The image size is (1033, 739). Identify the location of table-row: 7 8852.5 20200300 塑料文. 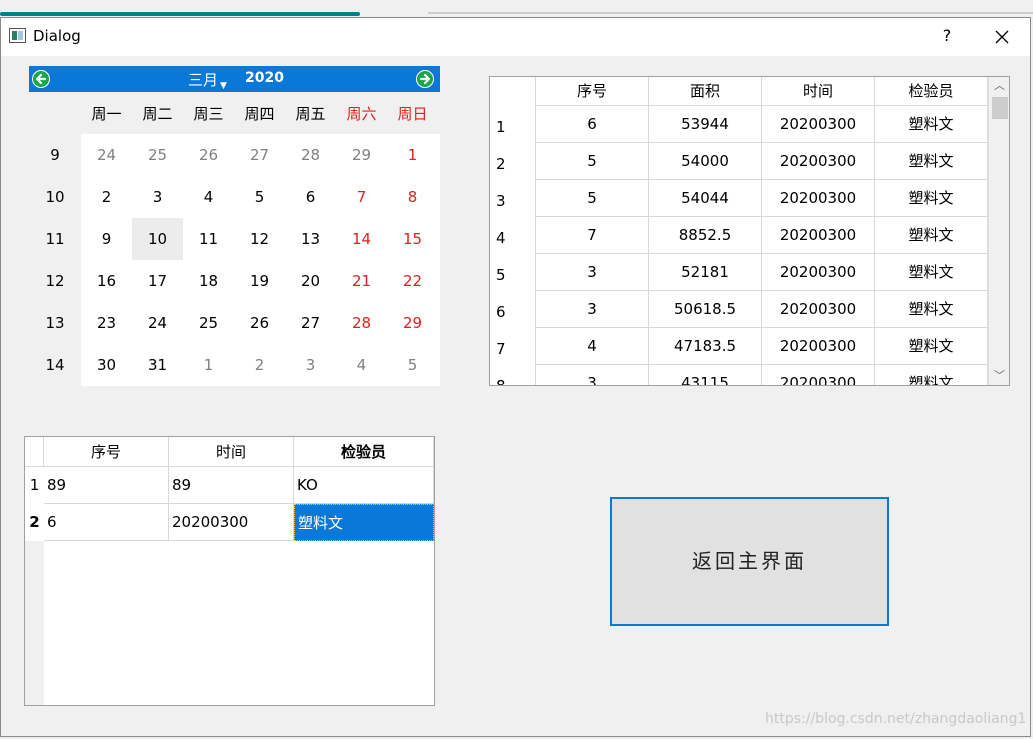
(762, 235).